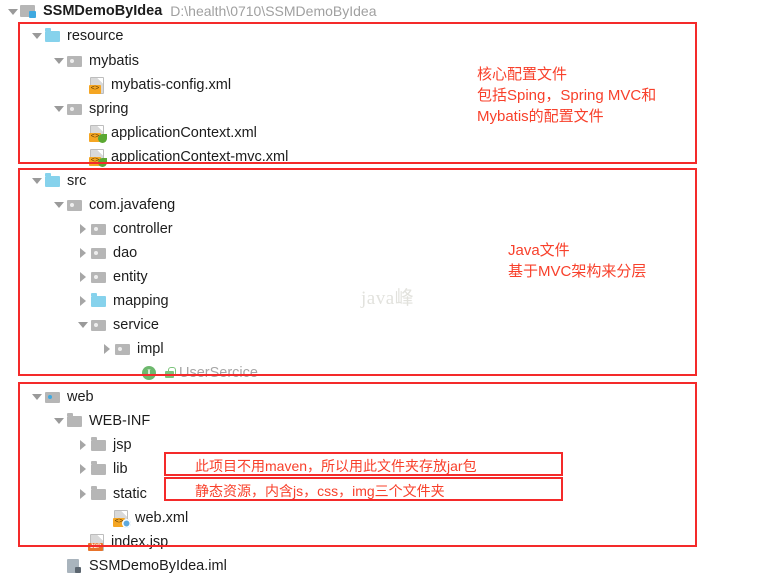 This screenshot has width=775, height=578. What do you see at coordinates (388, 298) in the screenshot?
I see `watermark-text: java峰` at bounding box center [388, 298].